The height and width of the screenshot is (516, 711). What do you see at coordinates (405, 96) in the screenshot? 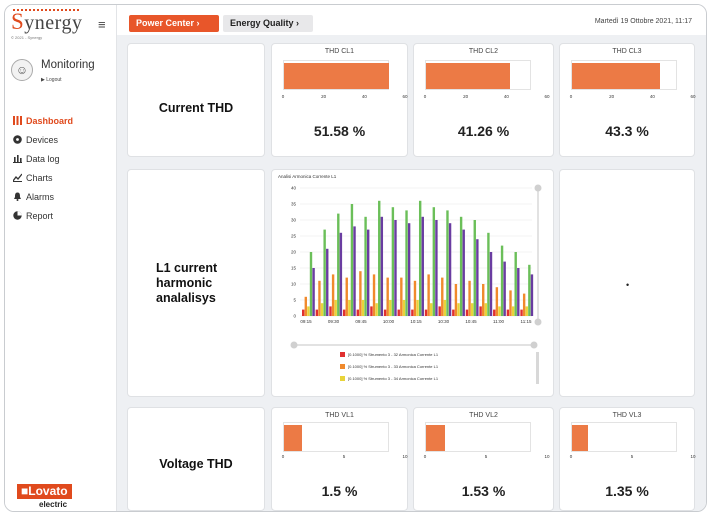
I see `axis-tick-label: 60` at bounding box center [405, 96].